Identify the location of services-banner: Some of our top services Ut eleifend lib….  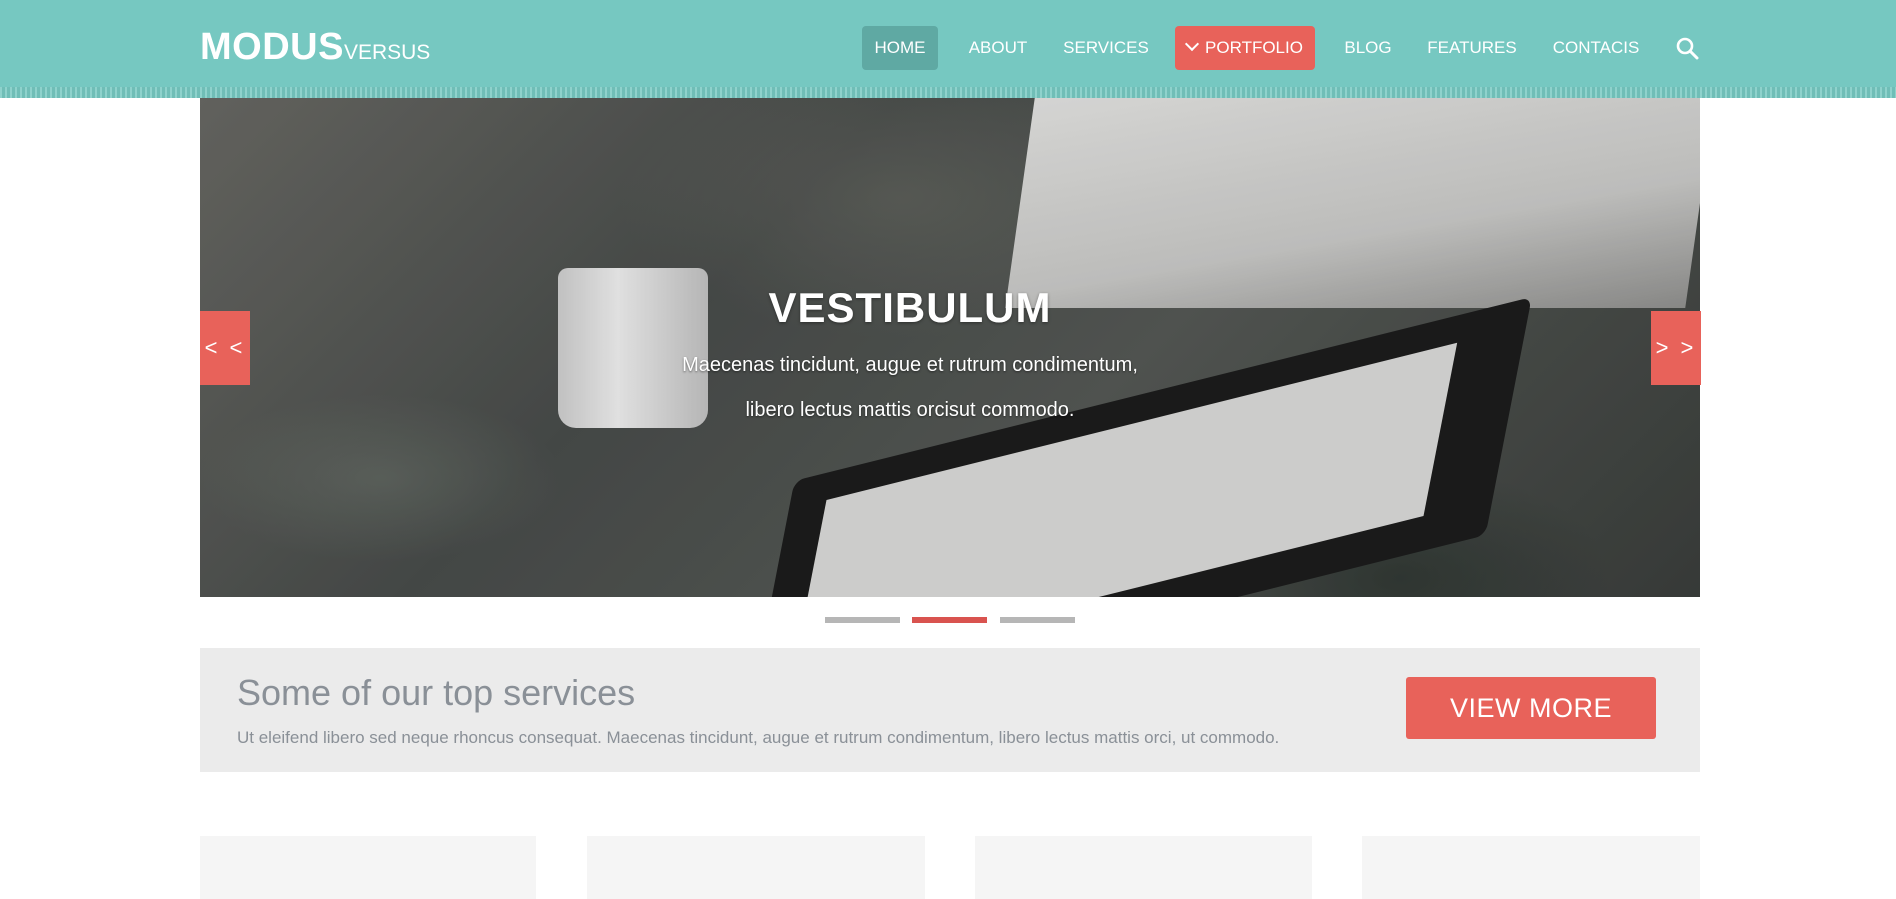
(950, 710).